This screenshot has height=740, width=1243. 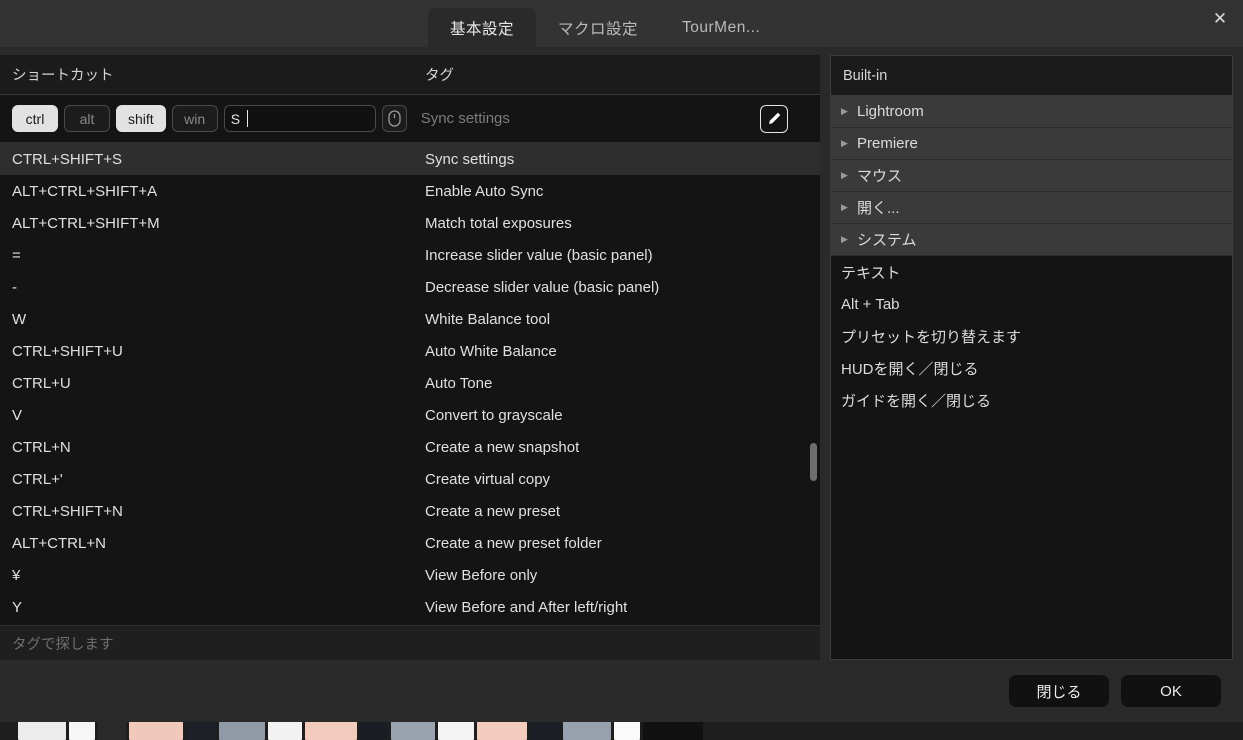 I want to click on tab-0: 基本設定, so click(x=482, y=27).